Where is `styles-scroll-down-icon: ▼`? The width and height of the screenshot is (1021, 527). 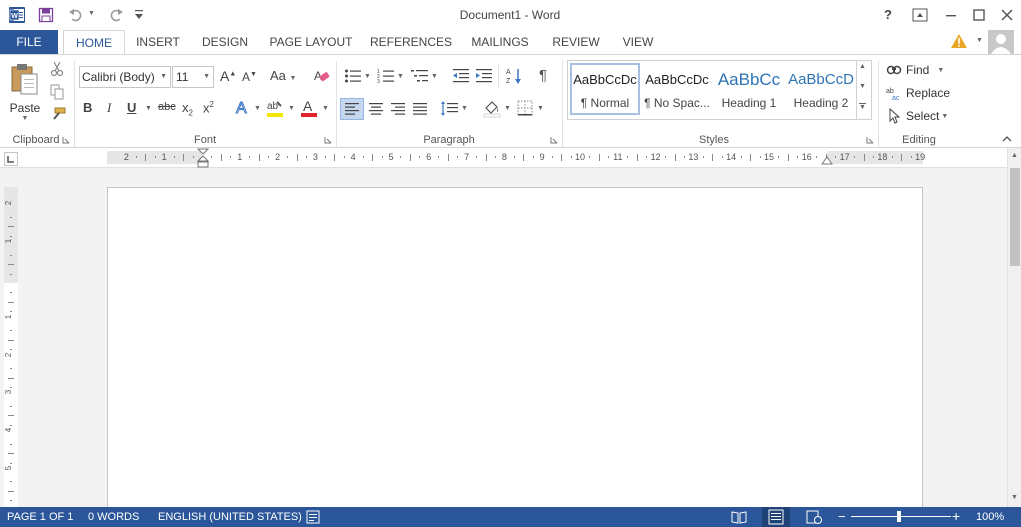 styles-scroll-down-icon: ▼ is located at coordinates (862, 86).